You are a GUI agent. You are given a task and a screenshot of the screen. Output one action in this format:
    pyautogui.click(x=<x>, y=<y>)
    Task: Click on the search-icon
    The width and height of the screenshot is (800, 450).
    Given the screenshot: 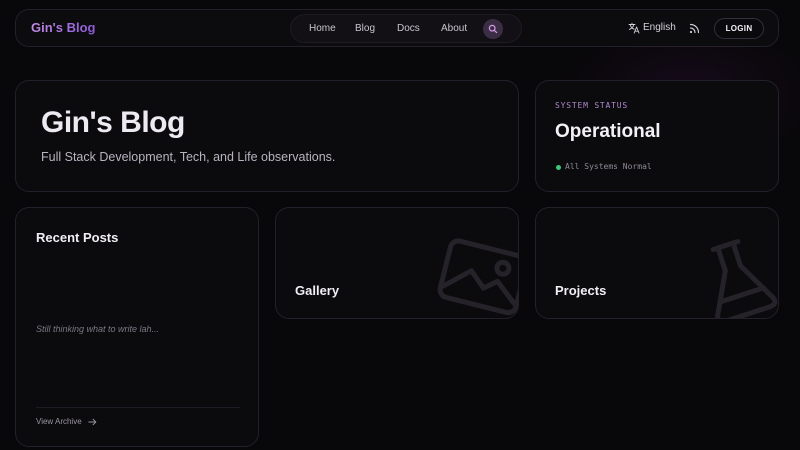 What is the action you would take?
    pyautogui.click(x=493, y=29)
    